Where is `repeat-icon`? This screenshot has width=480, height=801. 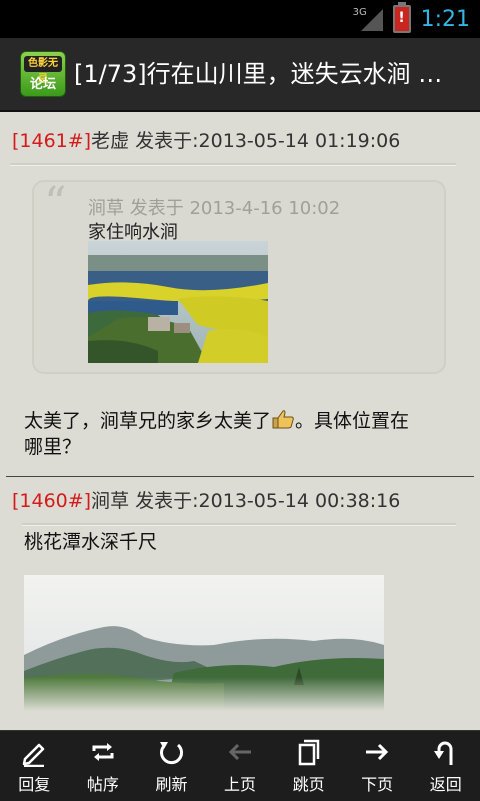
repeat-icon is located at coordinates (103, 752).